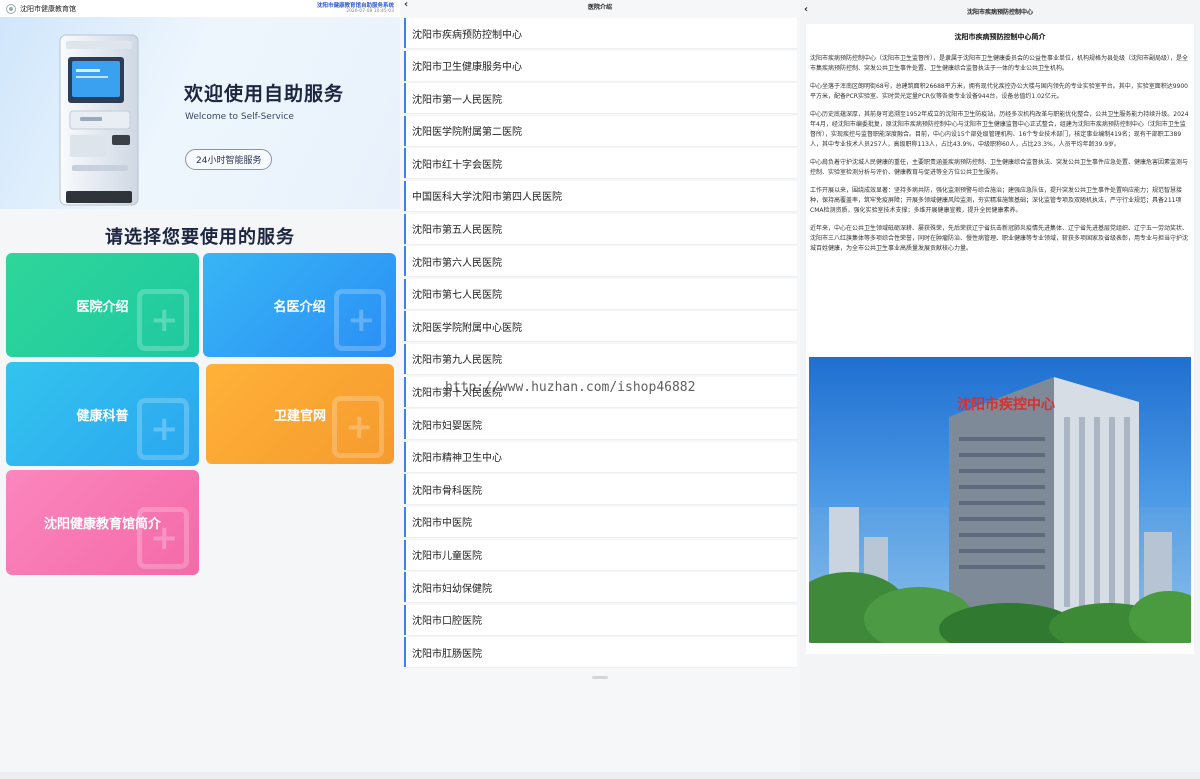 The width and height of the screenshot is (1200, 779). What do you see at coordinates (600, 456) in the screenshot?
I see `hospital-list-item: 沈阳市精神卫生中心` at bounding box center [600, 456].